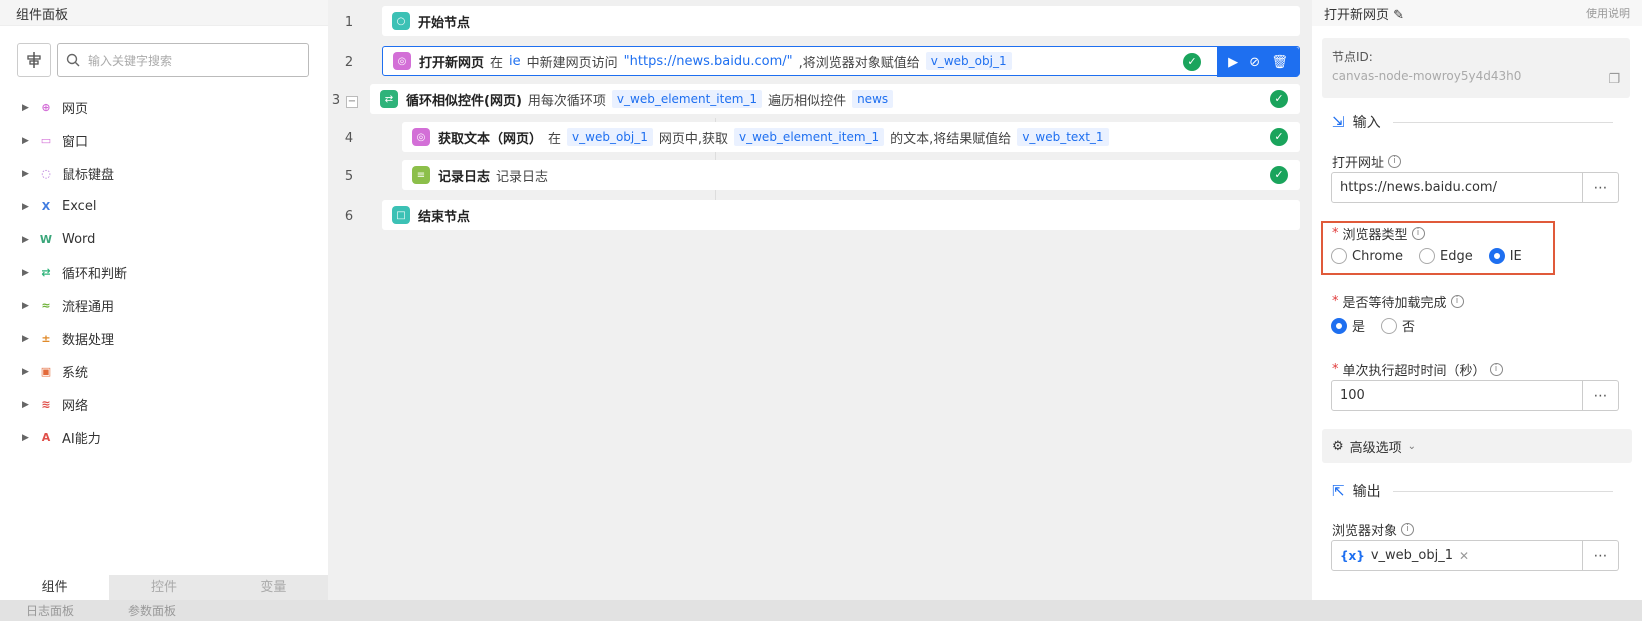  Describe the element at coordinates (1279, 62) in the screenshot. I see `delete-icon: 🗑` at that location.